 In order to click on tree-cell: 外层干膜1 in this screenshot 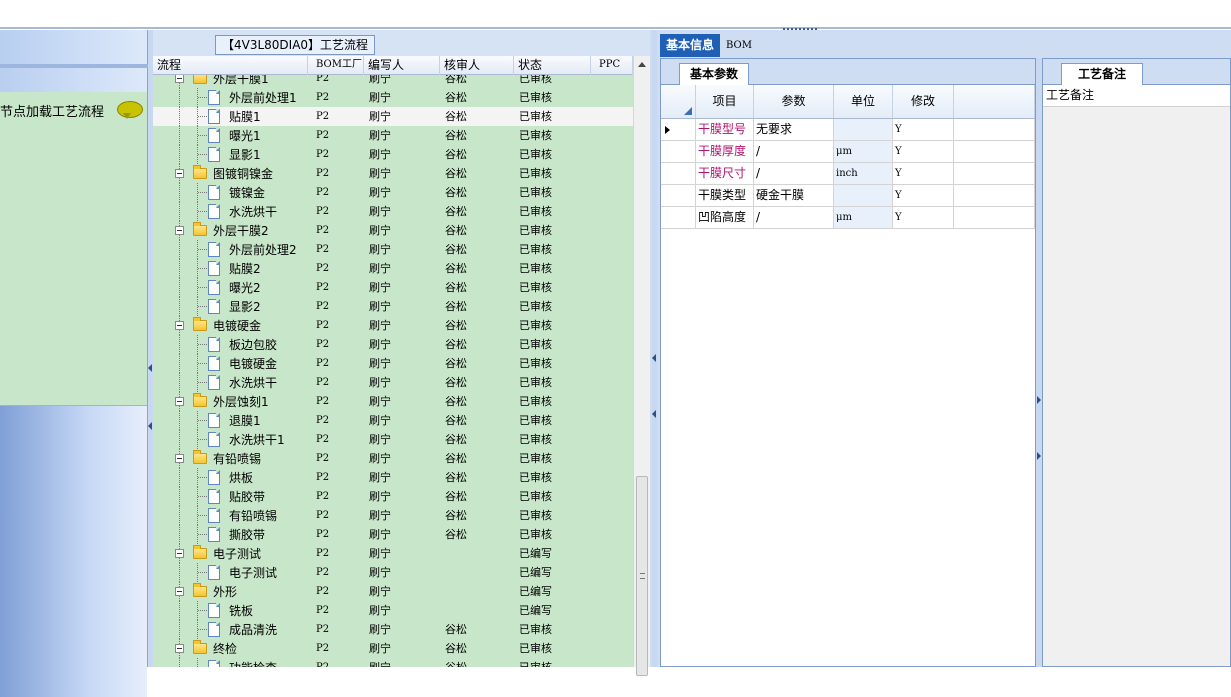, I will do `click(230, 81)`.